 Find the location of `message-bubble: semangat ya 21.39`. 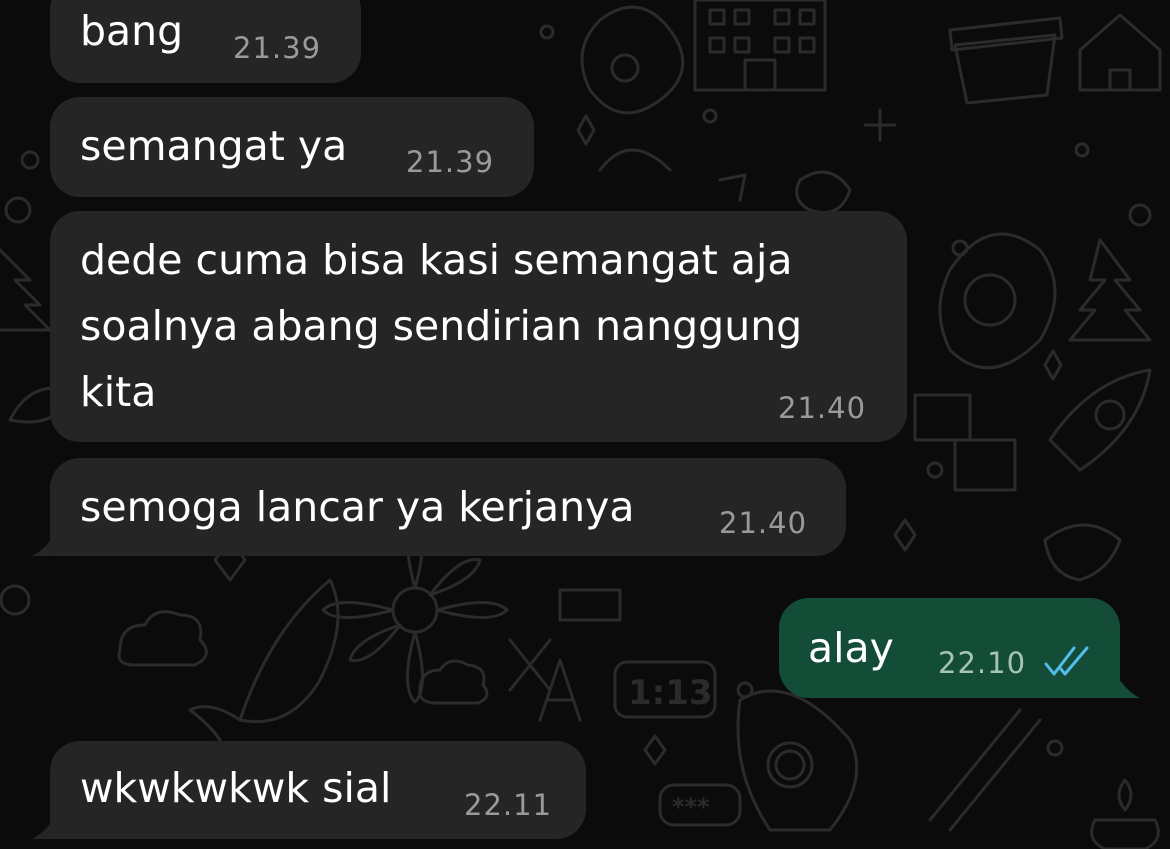

message-bubble: semangat ya 21.39 is located at coordinates (292, 147).